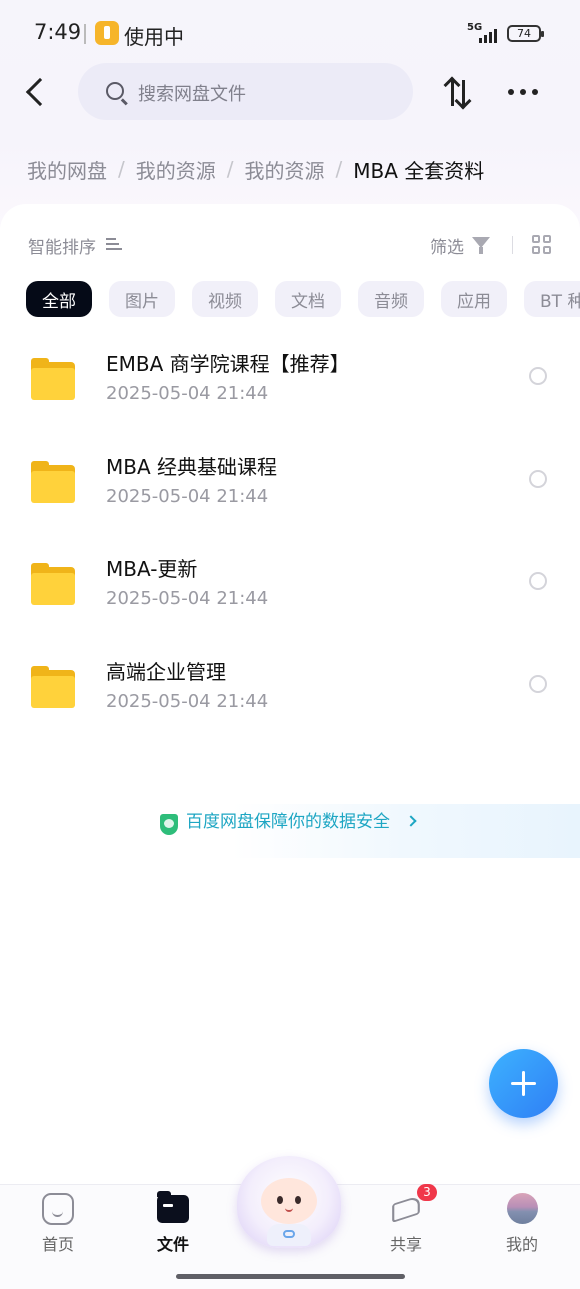 This screenshot has width=580, height=1289. What do you see at coordinates (58, 1209) in the screenshot?
I see `home-icon` at bounding box center [58, 1209].